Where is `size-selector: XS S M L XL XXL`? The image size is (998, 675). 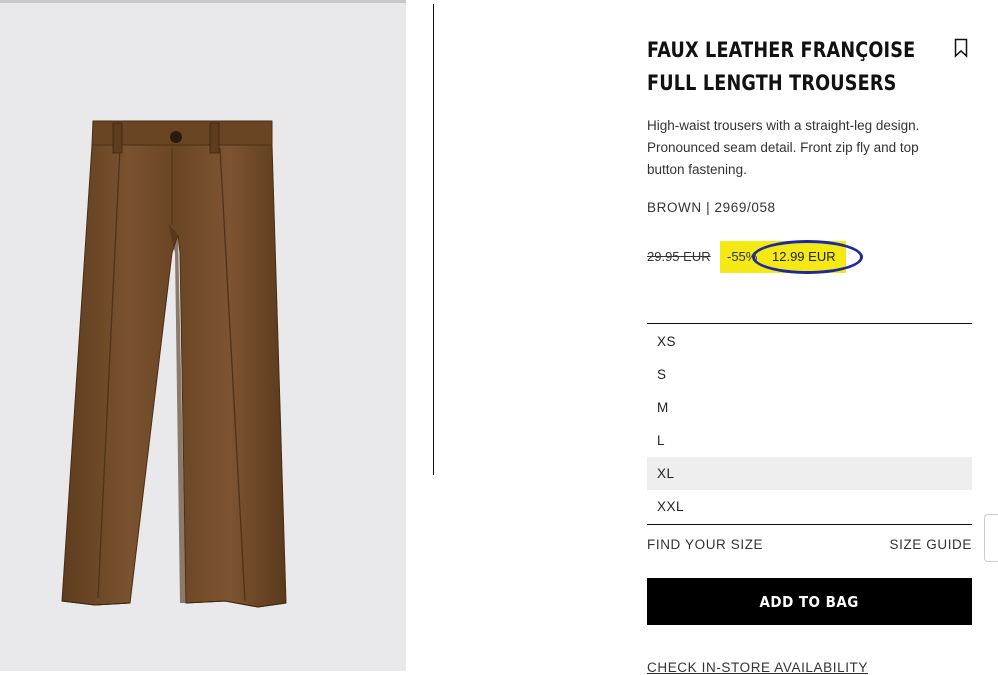 size-selector: XS S M L XL XXL is located at coordinates (809, 424).